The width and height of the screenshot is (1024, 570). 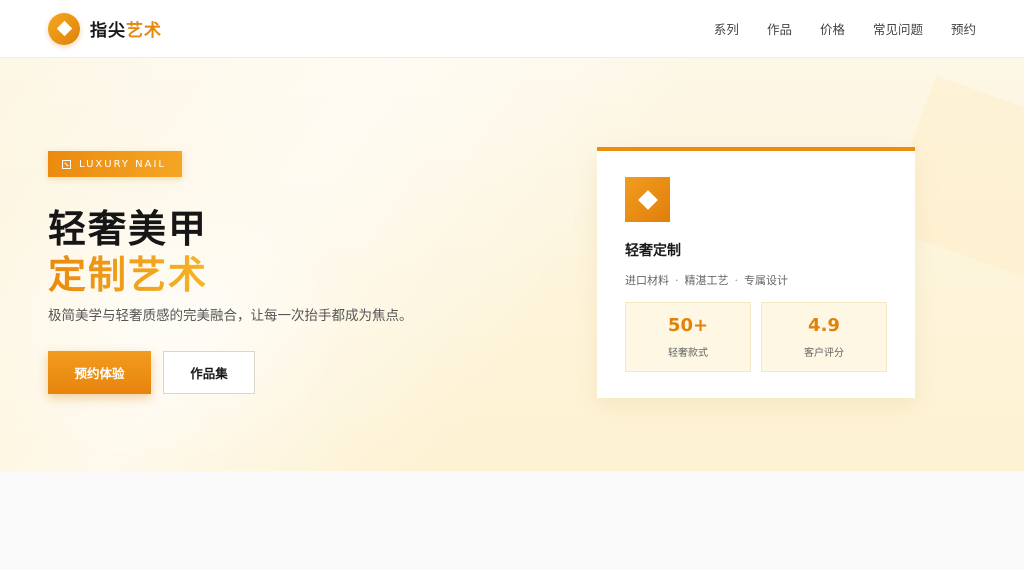 I want to click on hero-subtitle: 极简美学与轻奢质感的完美融合，让每一次抬手都成为焦点。, so click(x=230, y=316).